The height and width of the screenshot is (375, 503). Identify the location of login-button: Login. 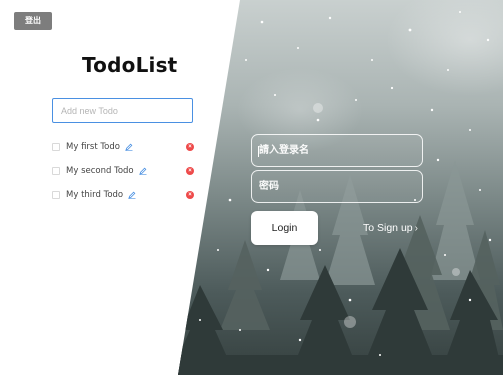
(284, 228).